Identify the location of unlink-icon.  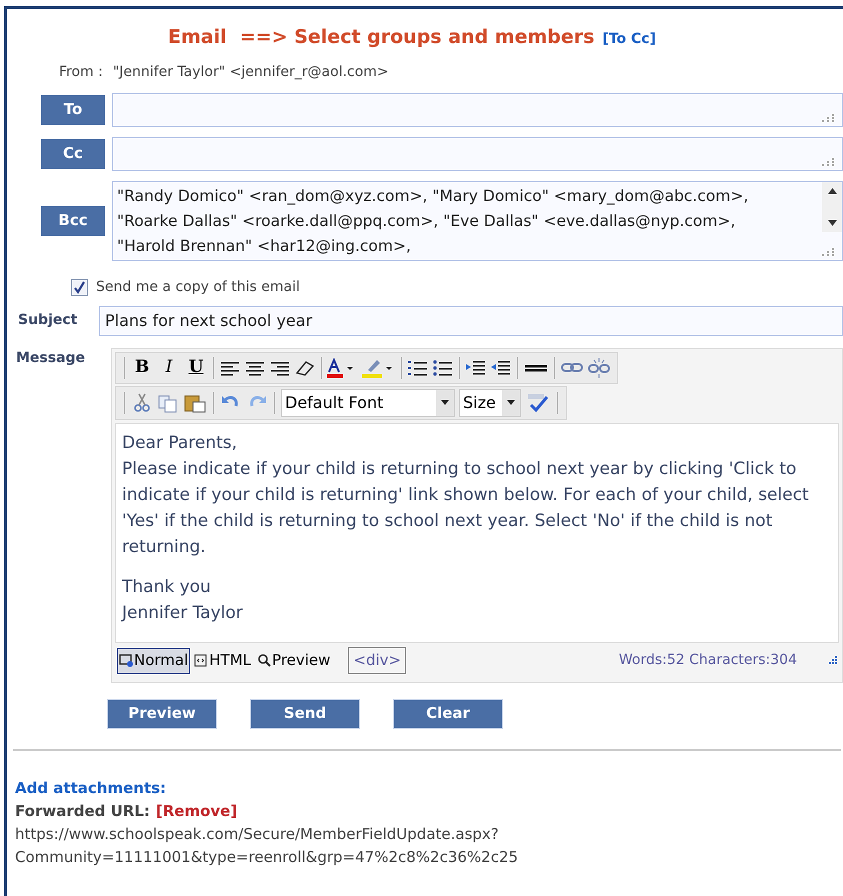
(599, 368).